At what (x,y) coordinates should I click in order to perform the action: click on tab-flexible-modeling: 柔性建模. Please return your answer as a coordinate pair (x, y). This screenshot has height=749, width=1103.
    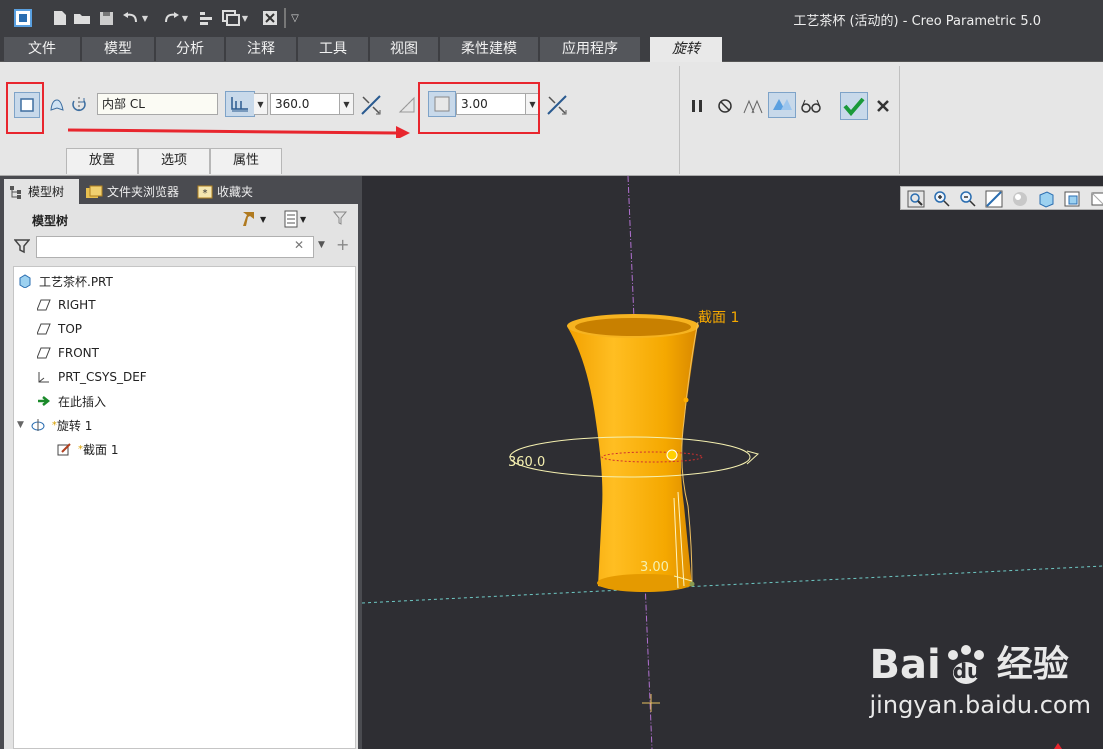
    Looking at the image, I should click on (489, 49).